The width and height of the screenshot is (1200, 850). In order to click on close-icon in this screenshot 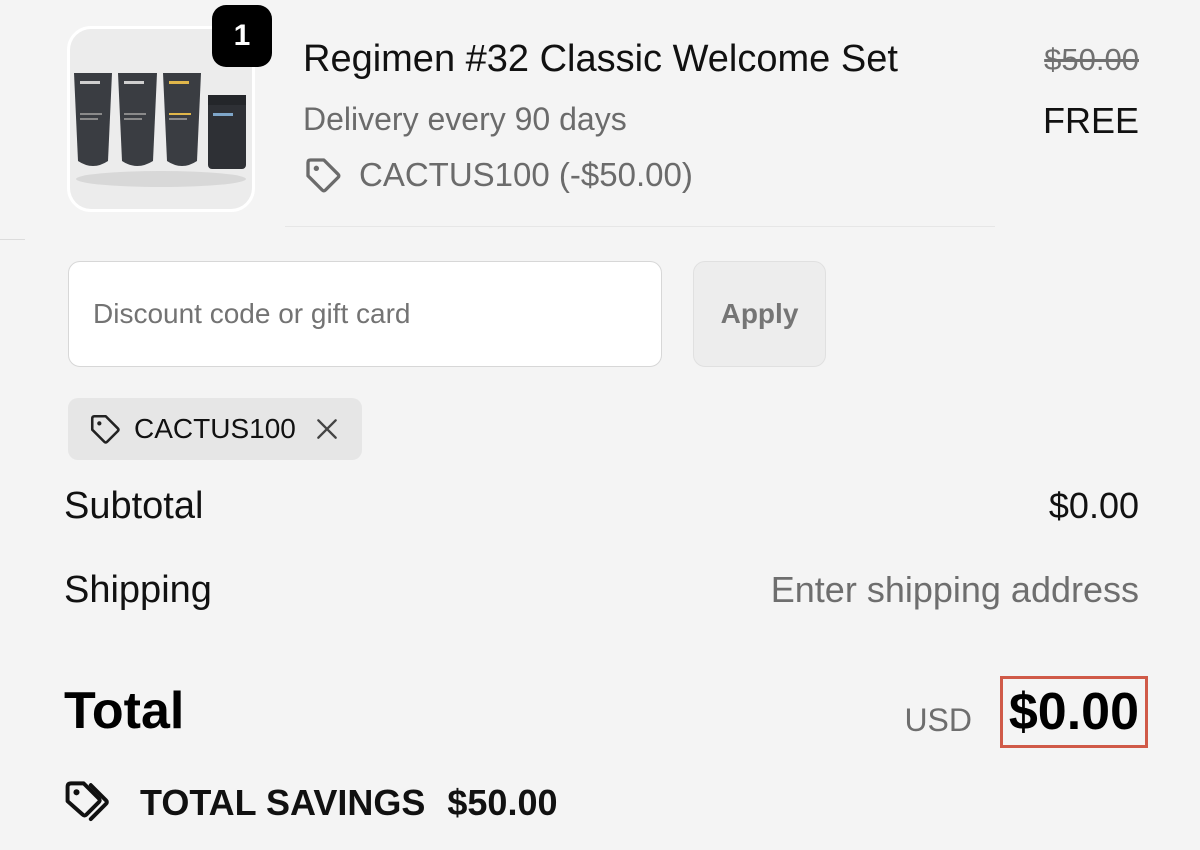, I will do `click(326, 429)`.